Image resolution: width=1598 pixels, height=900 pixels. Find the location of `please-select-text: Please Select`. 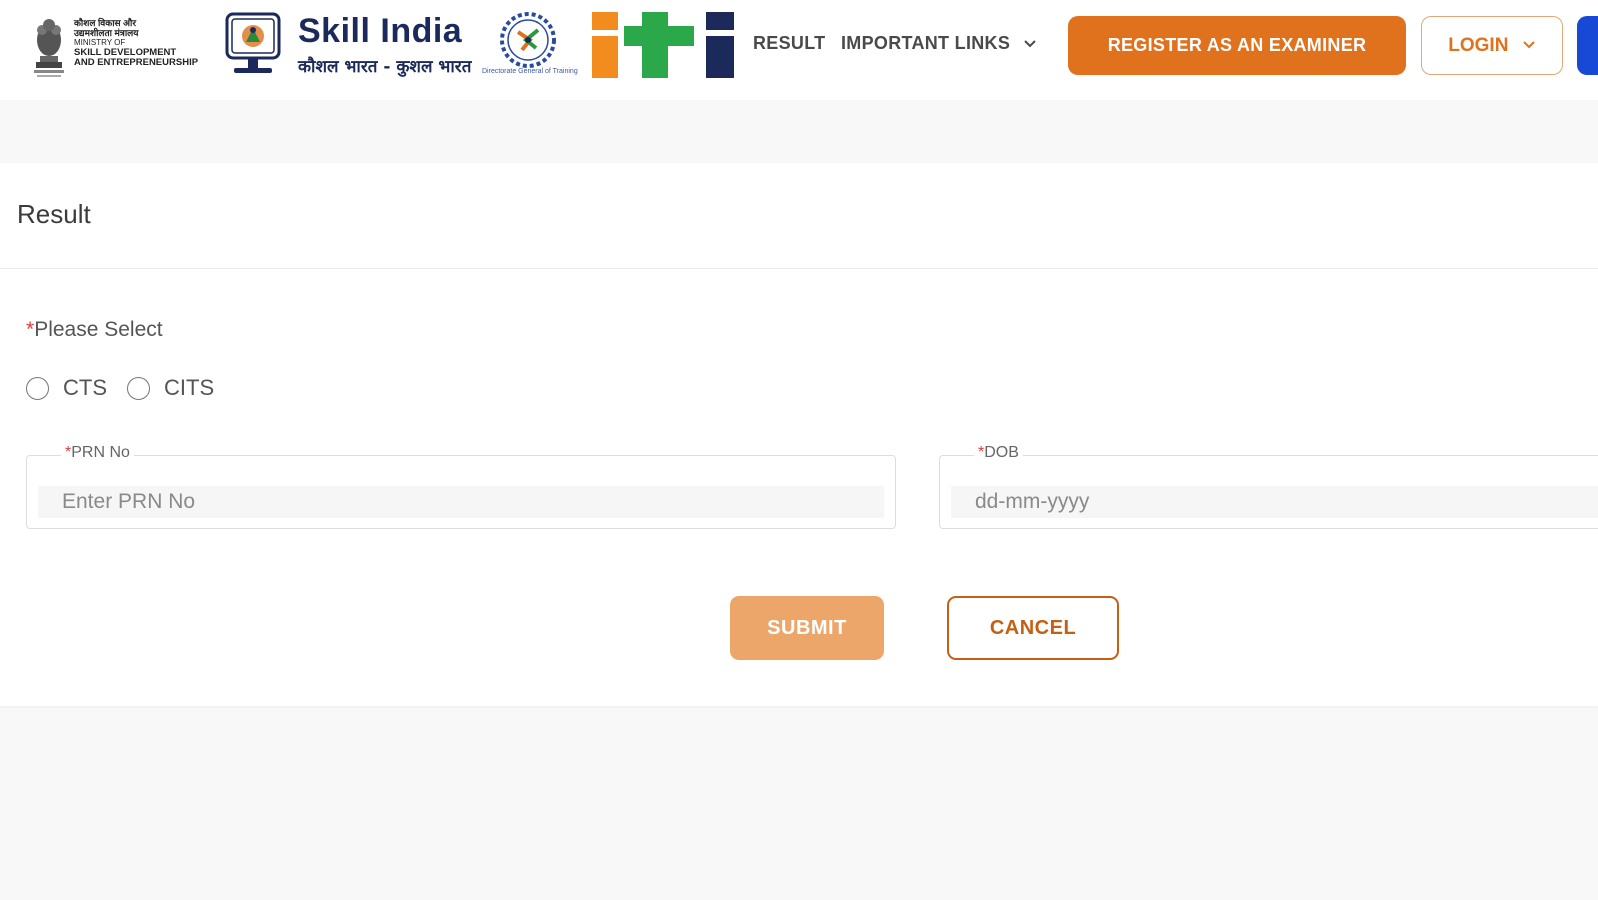

please-select-text: Please Select is located at coordinates (98, 329).